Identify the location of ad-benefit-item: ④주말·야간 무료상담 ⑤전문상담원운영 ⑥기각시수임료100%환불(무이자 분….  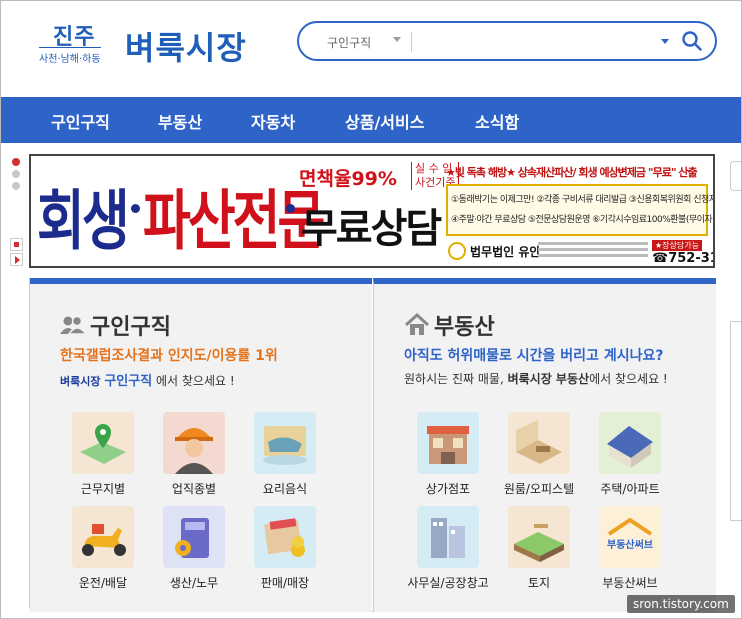
(582, 220).